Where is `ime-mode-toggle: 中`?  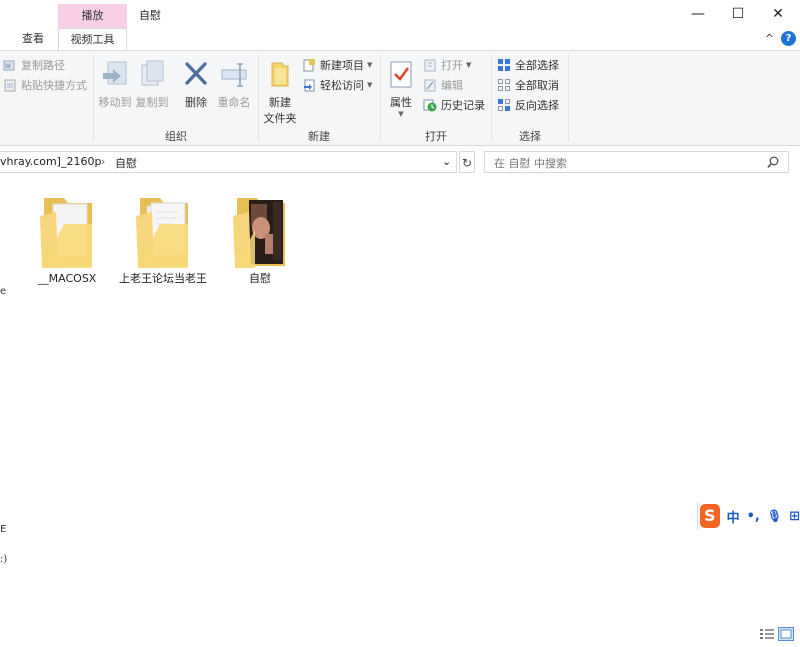 ime-mode-toggle: 中 is located at coordinates (733, 516).